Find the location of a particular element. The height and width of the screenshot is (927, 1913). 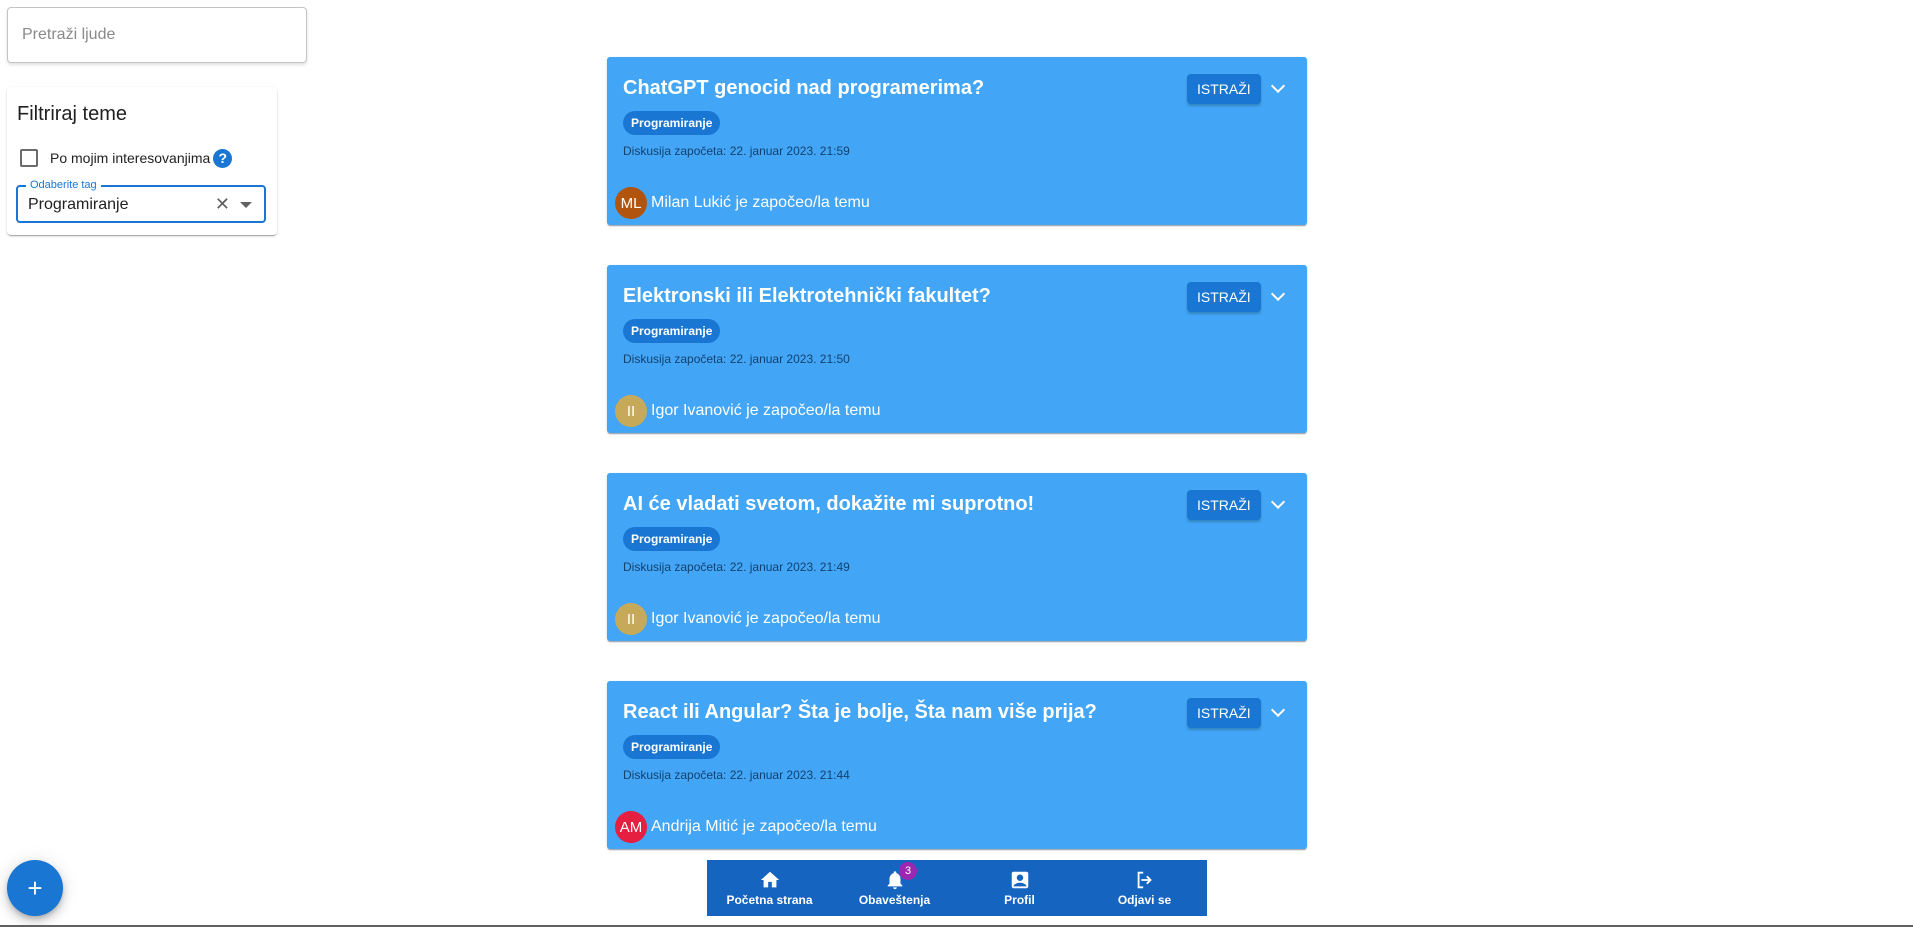

nav-notifications: 3 Obaveštenja is located at coordinates (894, 888).